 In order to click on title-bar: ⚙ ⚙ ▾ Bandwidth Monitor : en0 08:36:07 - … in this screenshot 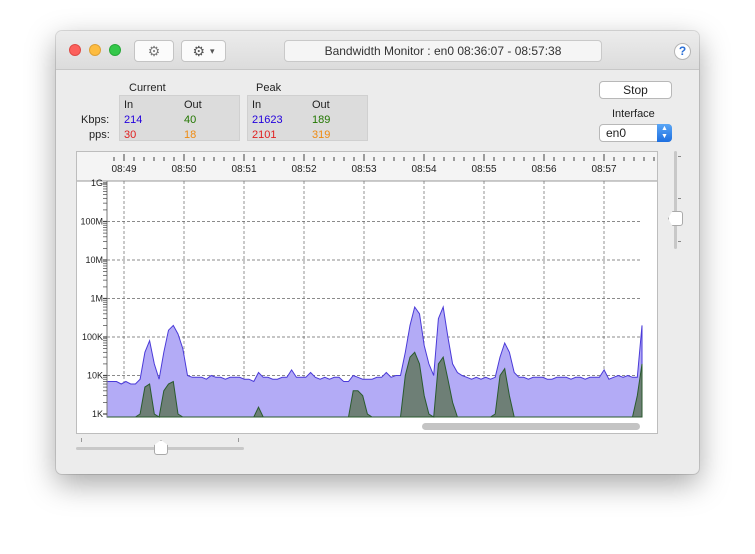, I will do `click(377, 50)`.